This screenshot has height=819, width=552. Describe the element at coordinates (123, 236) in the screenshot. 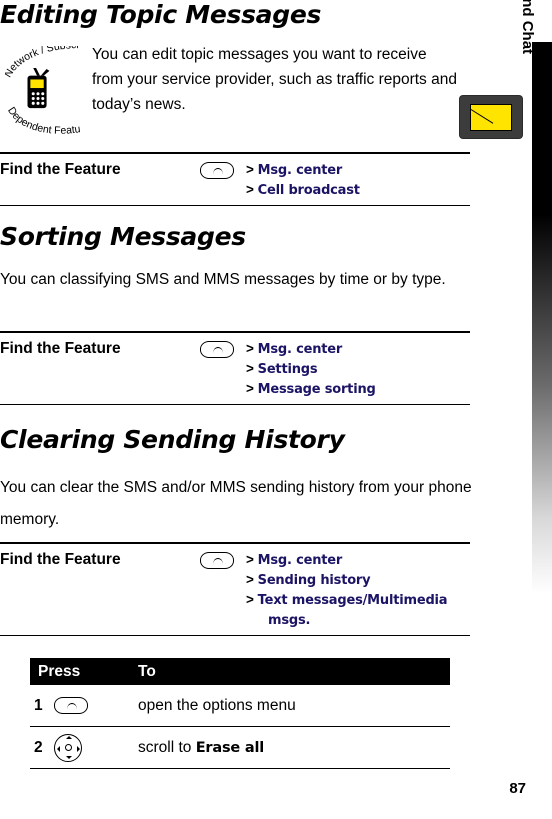

I see `page-title-sorting-messages: Sorting Messages` at that location.